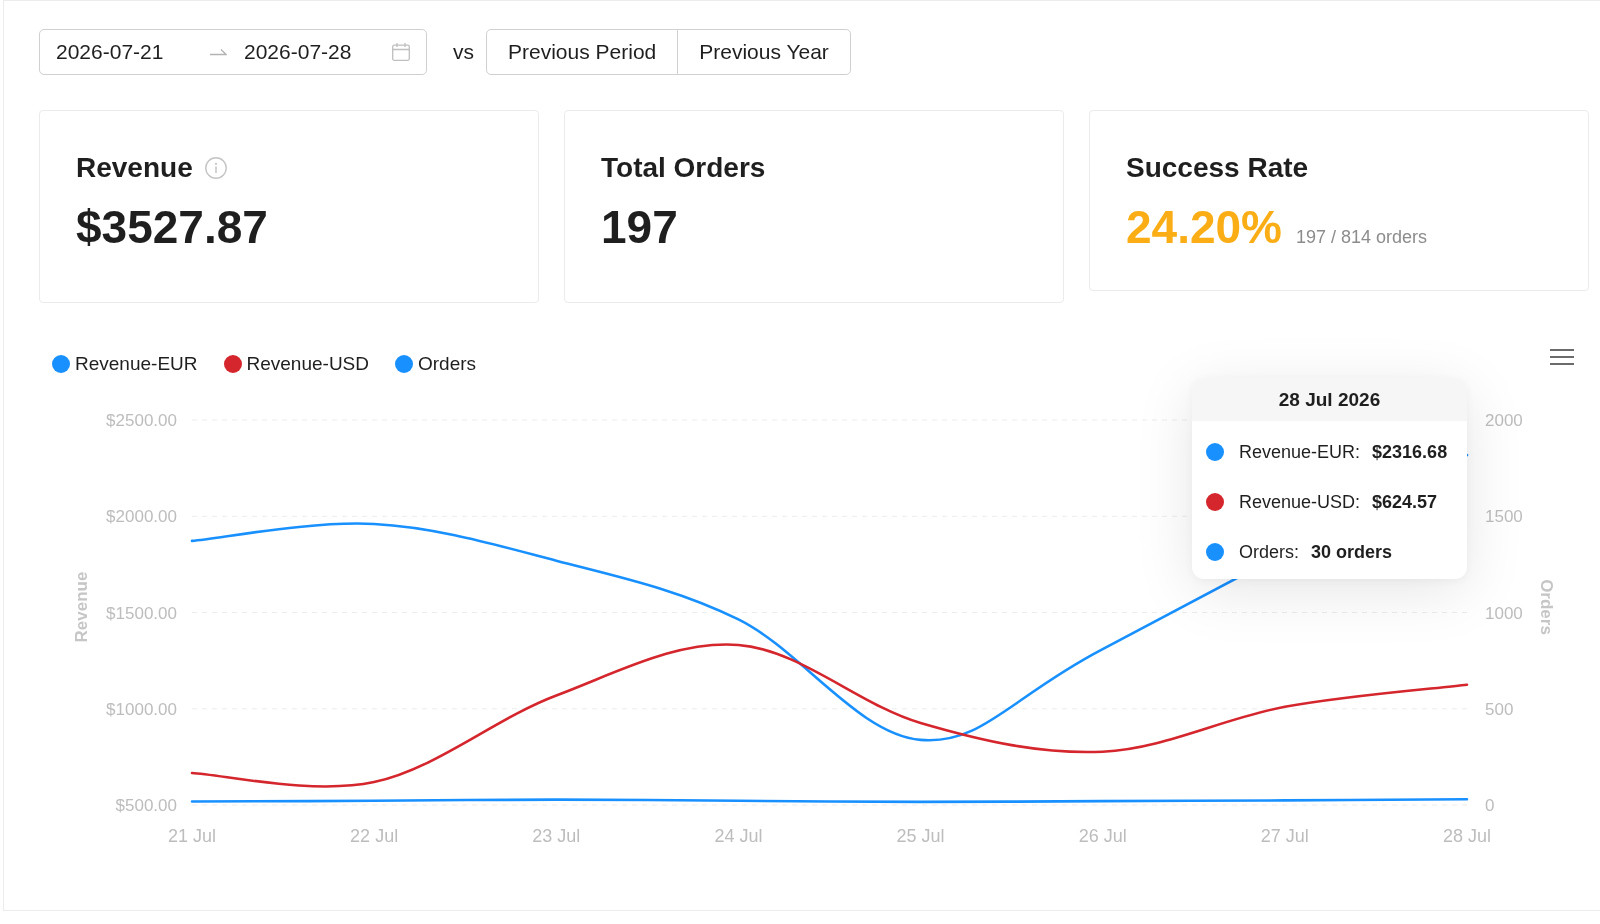 The image size is (1600, 924). What do you see at coordinates (1504, 613) in the screenshot?
I see `y-axis-tick-label: 1000` at bounding box center [1504, 613].